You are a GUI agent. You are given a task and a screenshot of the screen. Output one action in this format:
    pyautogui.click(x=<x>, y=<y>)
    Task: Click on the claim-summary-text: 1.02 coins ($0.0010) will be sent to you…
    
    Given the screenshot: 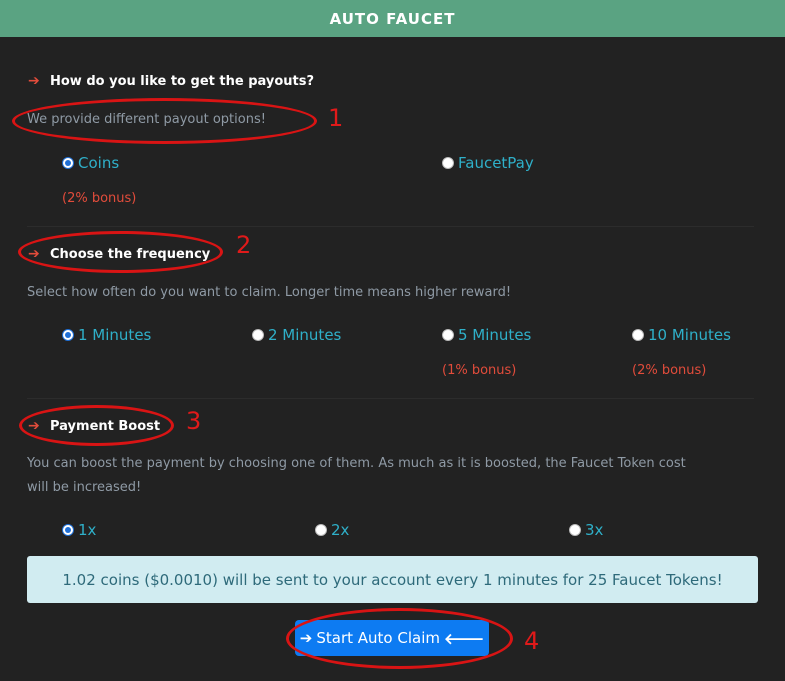 What is the action you would take?
    pyautogui.click(x=392, y=579)
    